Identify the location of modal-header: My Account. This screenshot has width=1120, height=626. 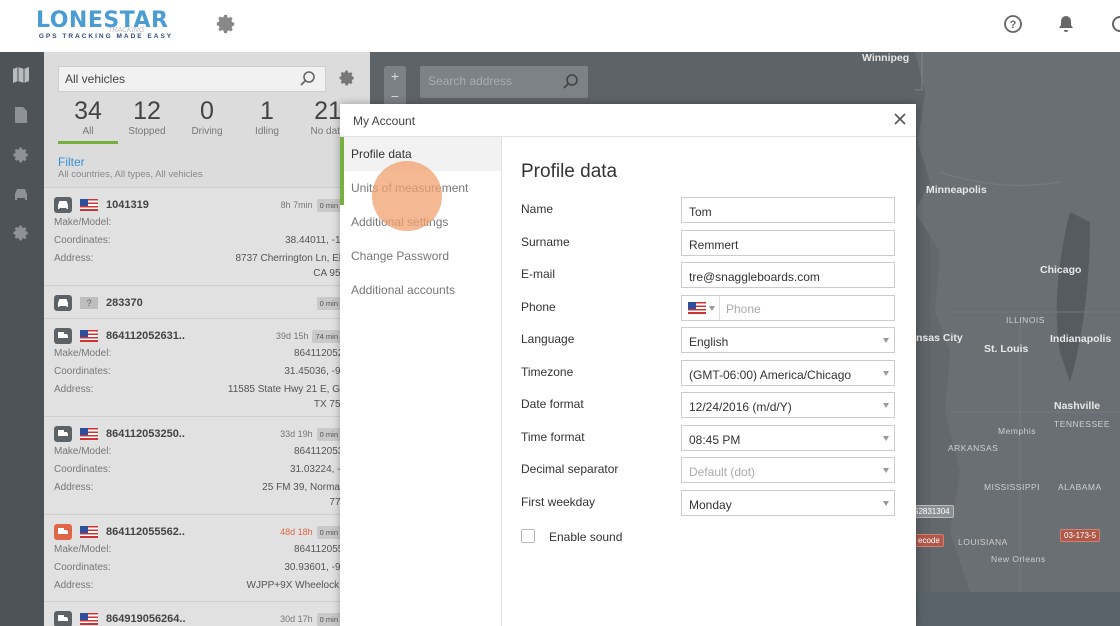
(628, 120).